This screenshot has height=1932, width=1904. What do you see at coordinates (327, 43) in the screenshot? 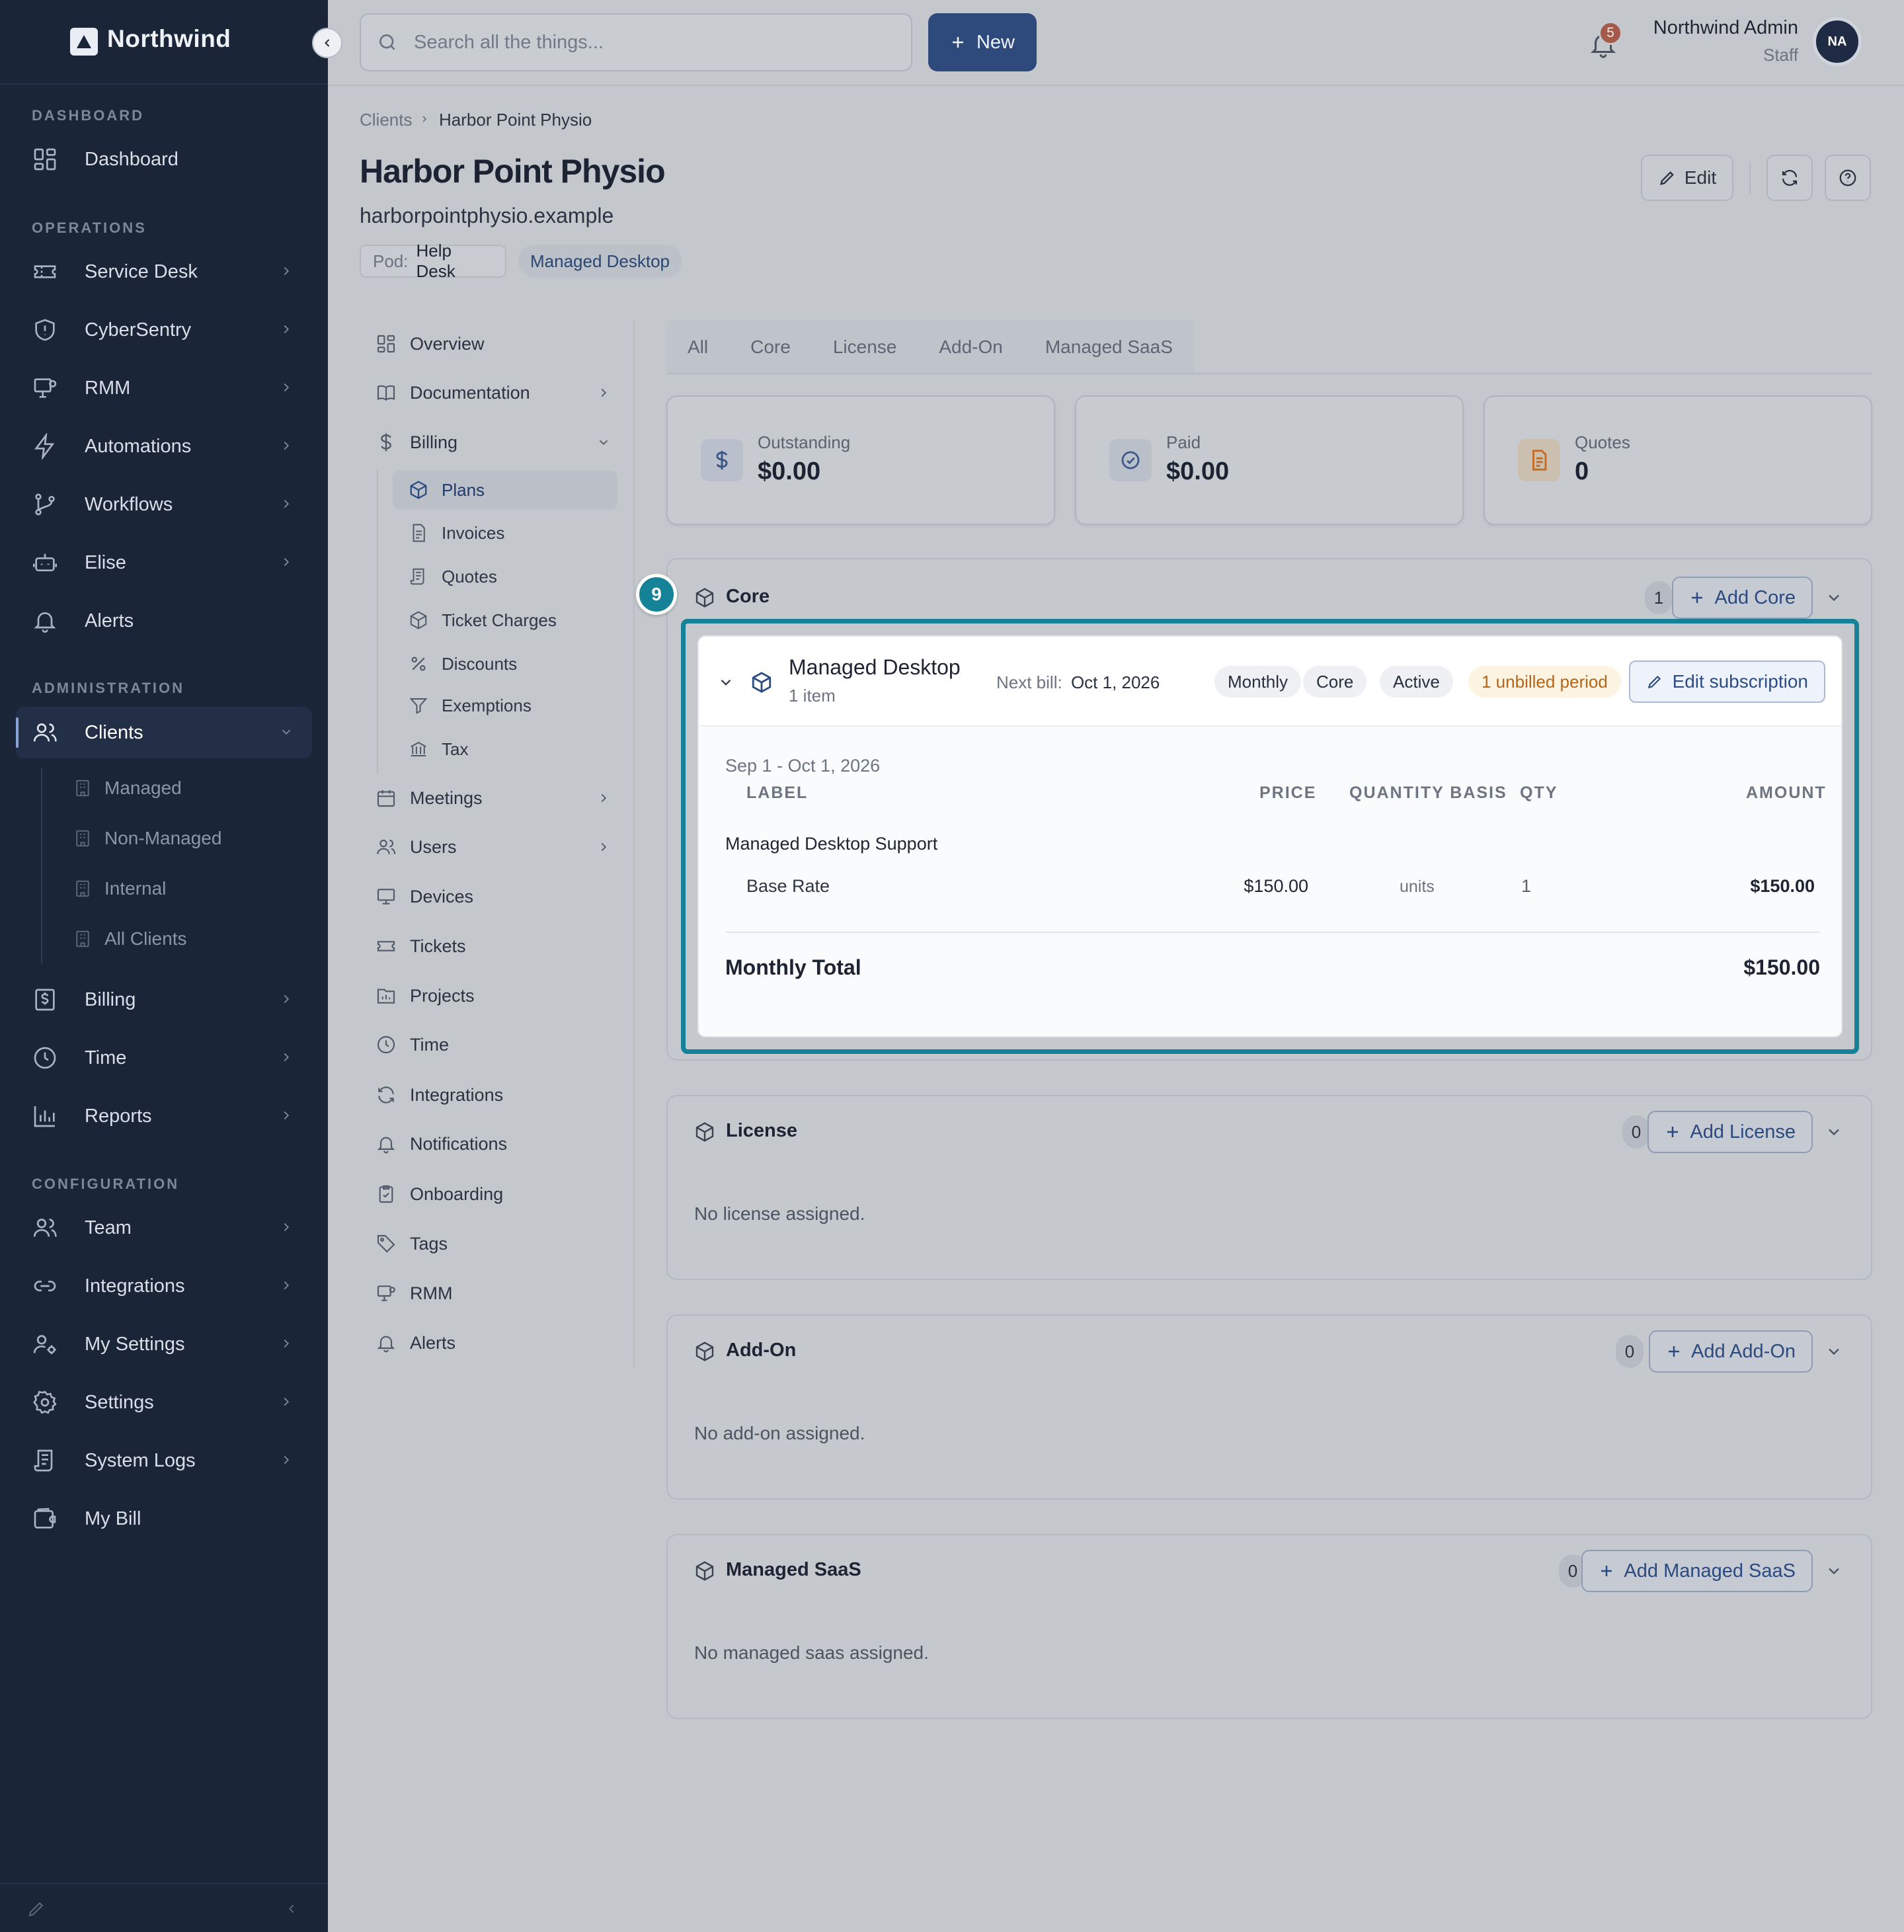
I see `sidebar-collapse-button` at bounding box center [327, 43].